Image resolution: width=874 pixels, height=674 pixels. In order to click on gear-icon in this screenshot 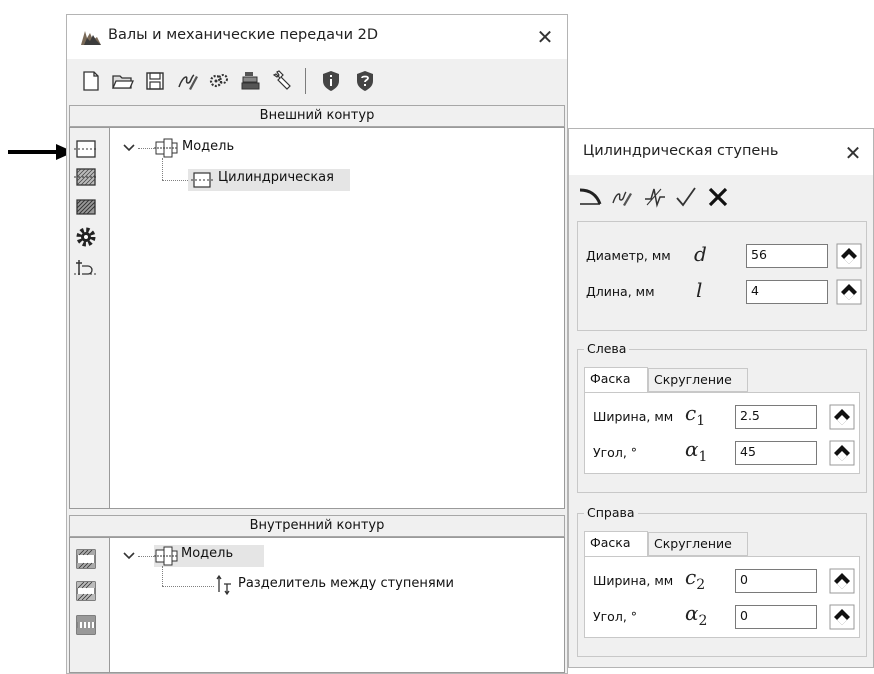, I will do `click(86, 237)`.